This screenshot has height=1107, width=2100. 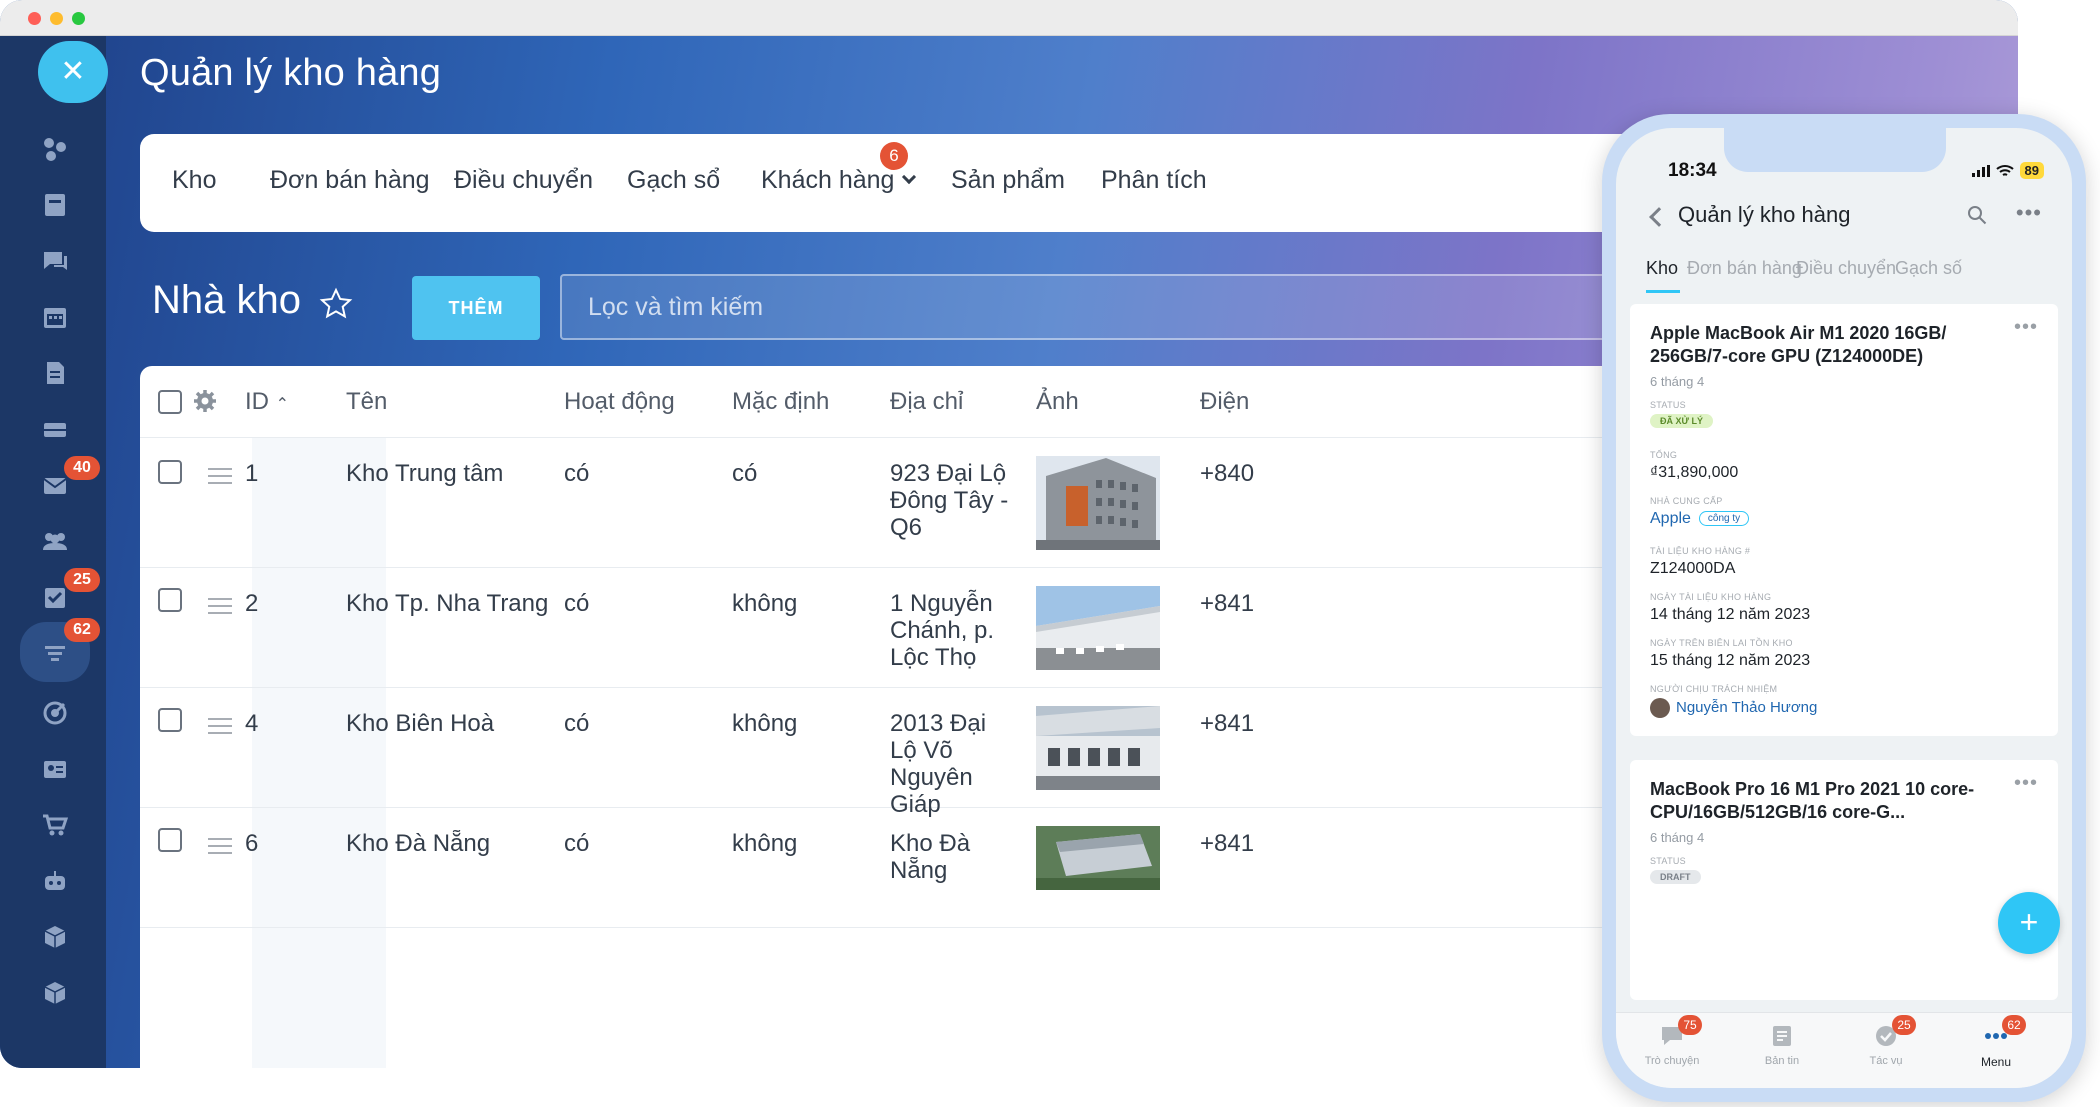 I want to click on window-close-dot, so click(x=34, y=18).